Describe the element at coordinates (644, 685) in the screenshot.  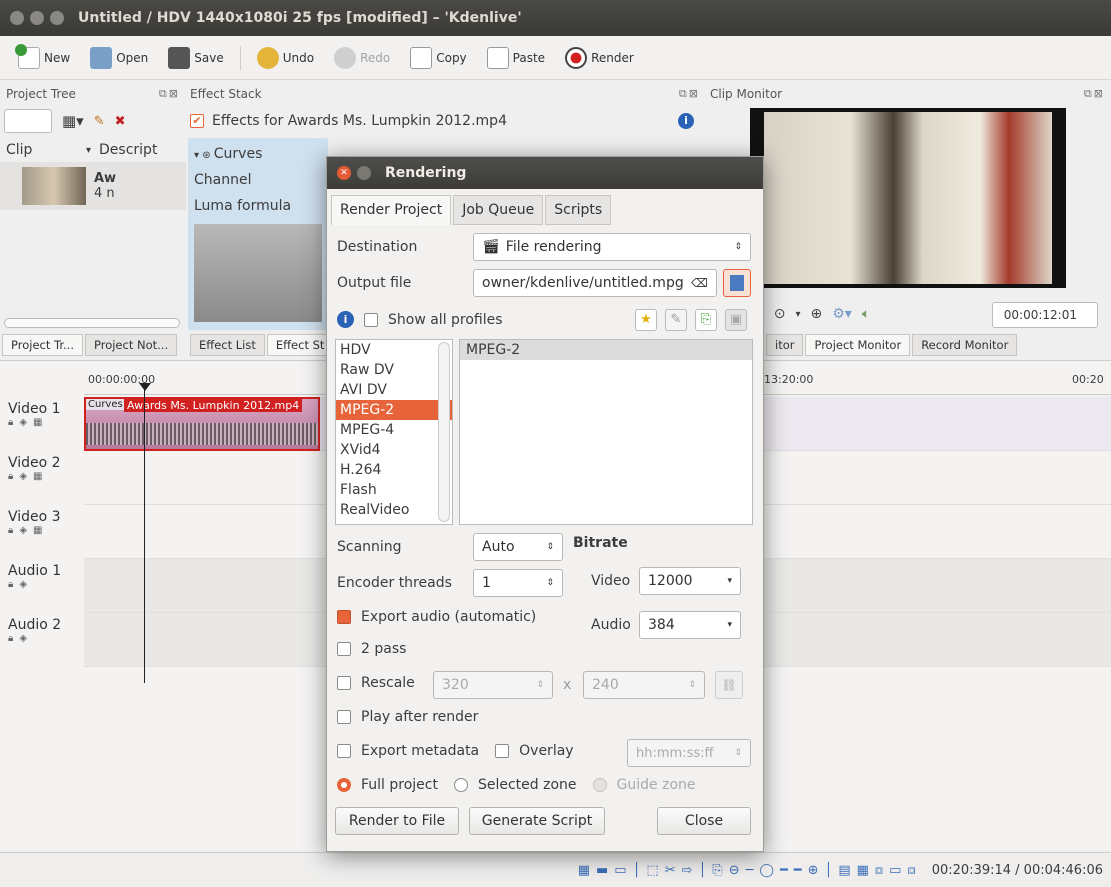
I see `rescale-height-spinbox: 240 ⇕` at that location.